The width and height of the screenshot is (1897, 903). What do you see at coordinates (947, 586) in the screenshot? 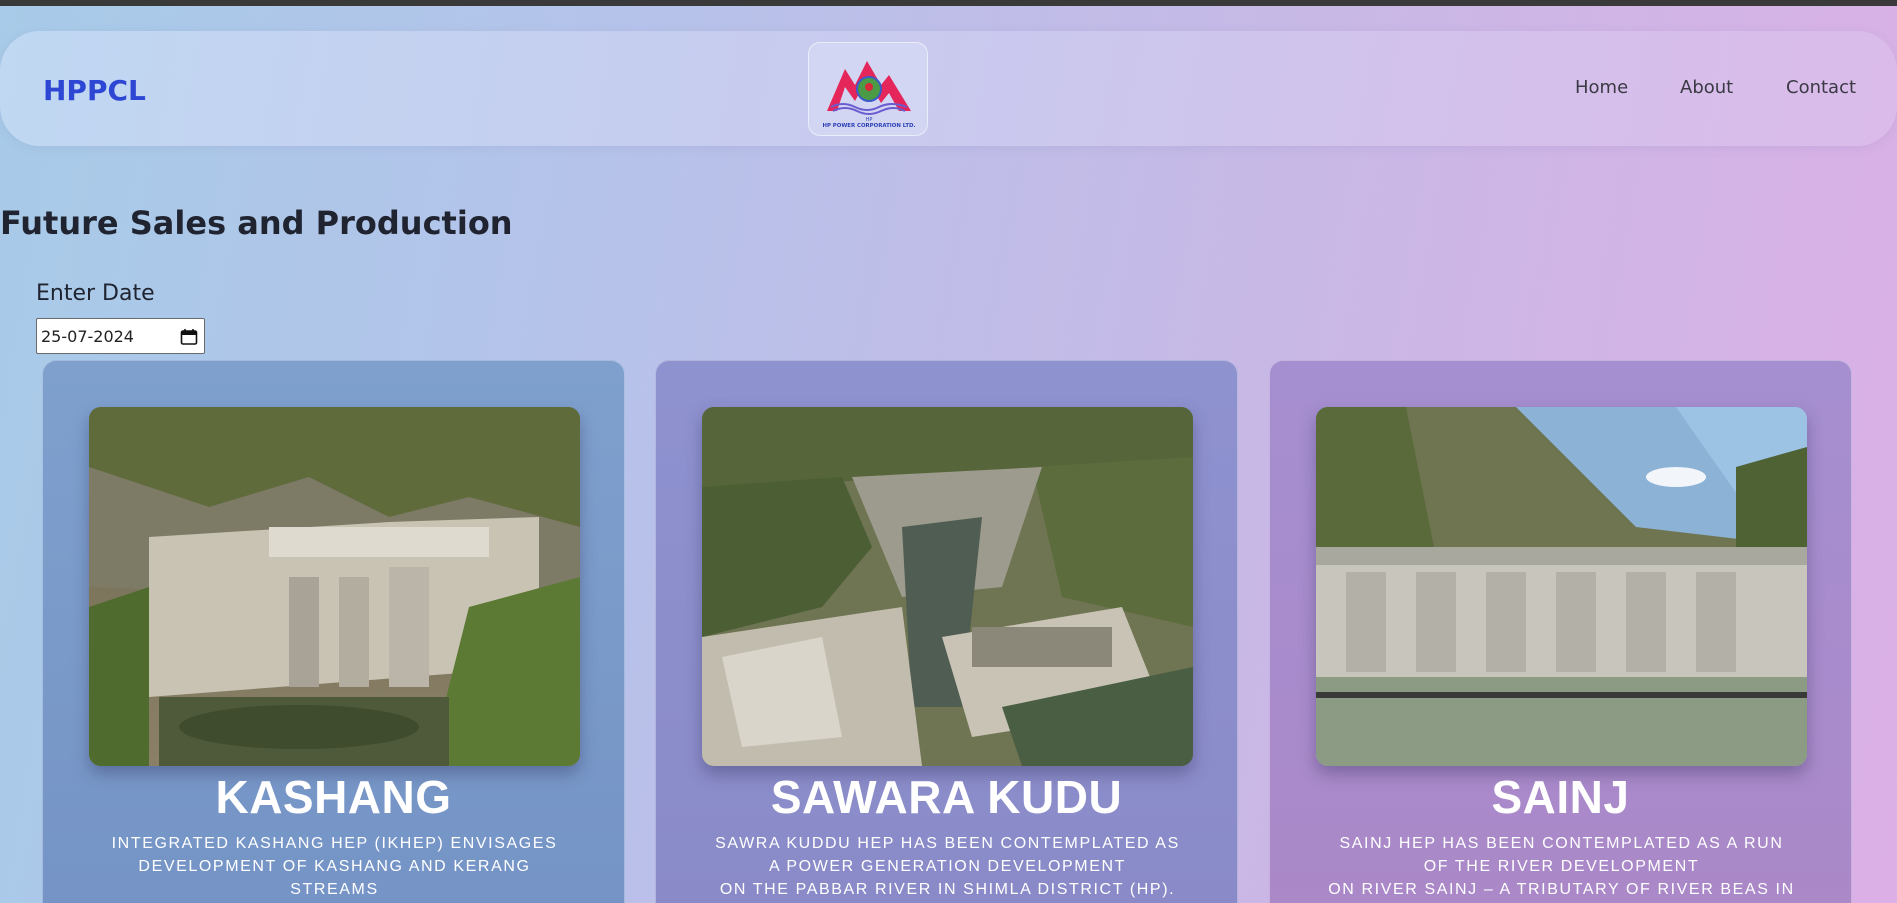
I see `sawara-kudu-dam-image` at bounding box center [947, 586].